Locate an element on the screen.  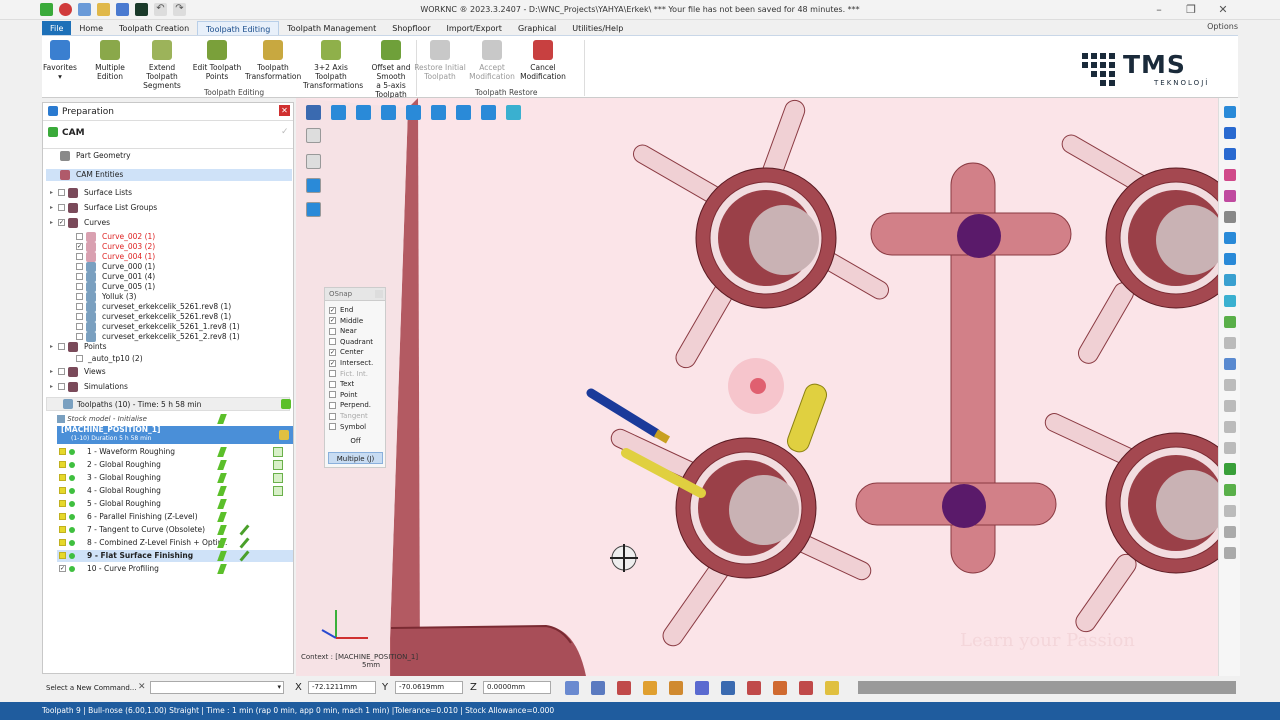
toolpath-item: 7 - Tangent to Curve (Obsolete) is located at coordinates (175, 530).